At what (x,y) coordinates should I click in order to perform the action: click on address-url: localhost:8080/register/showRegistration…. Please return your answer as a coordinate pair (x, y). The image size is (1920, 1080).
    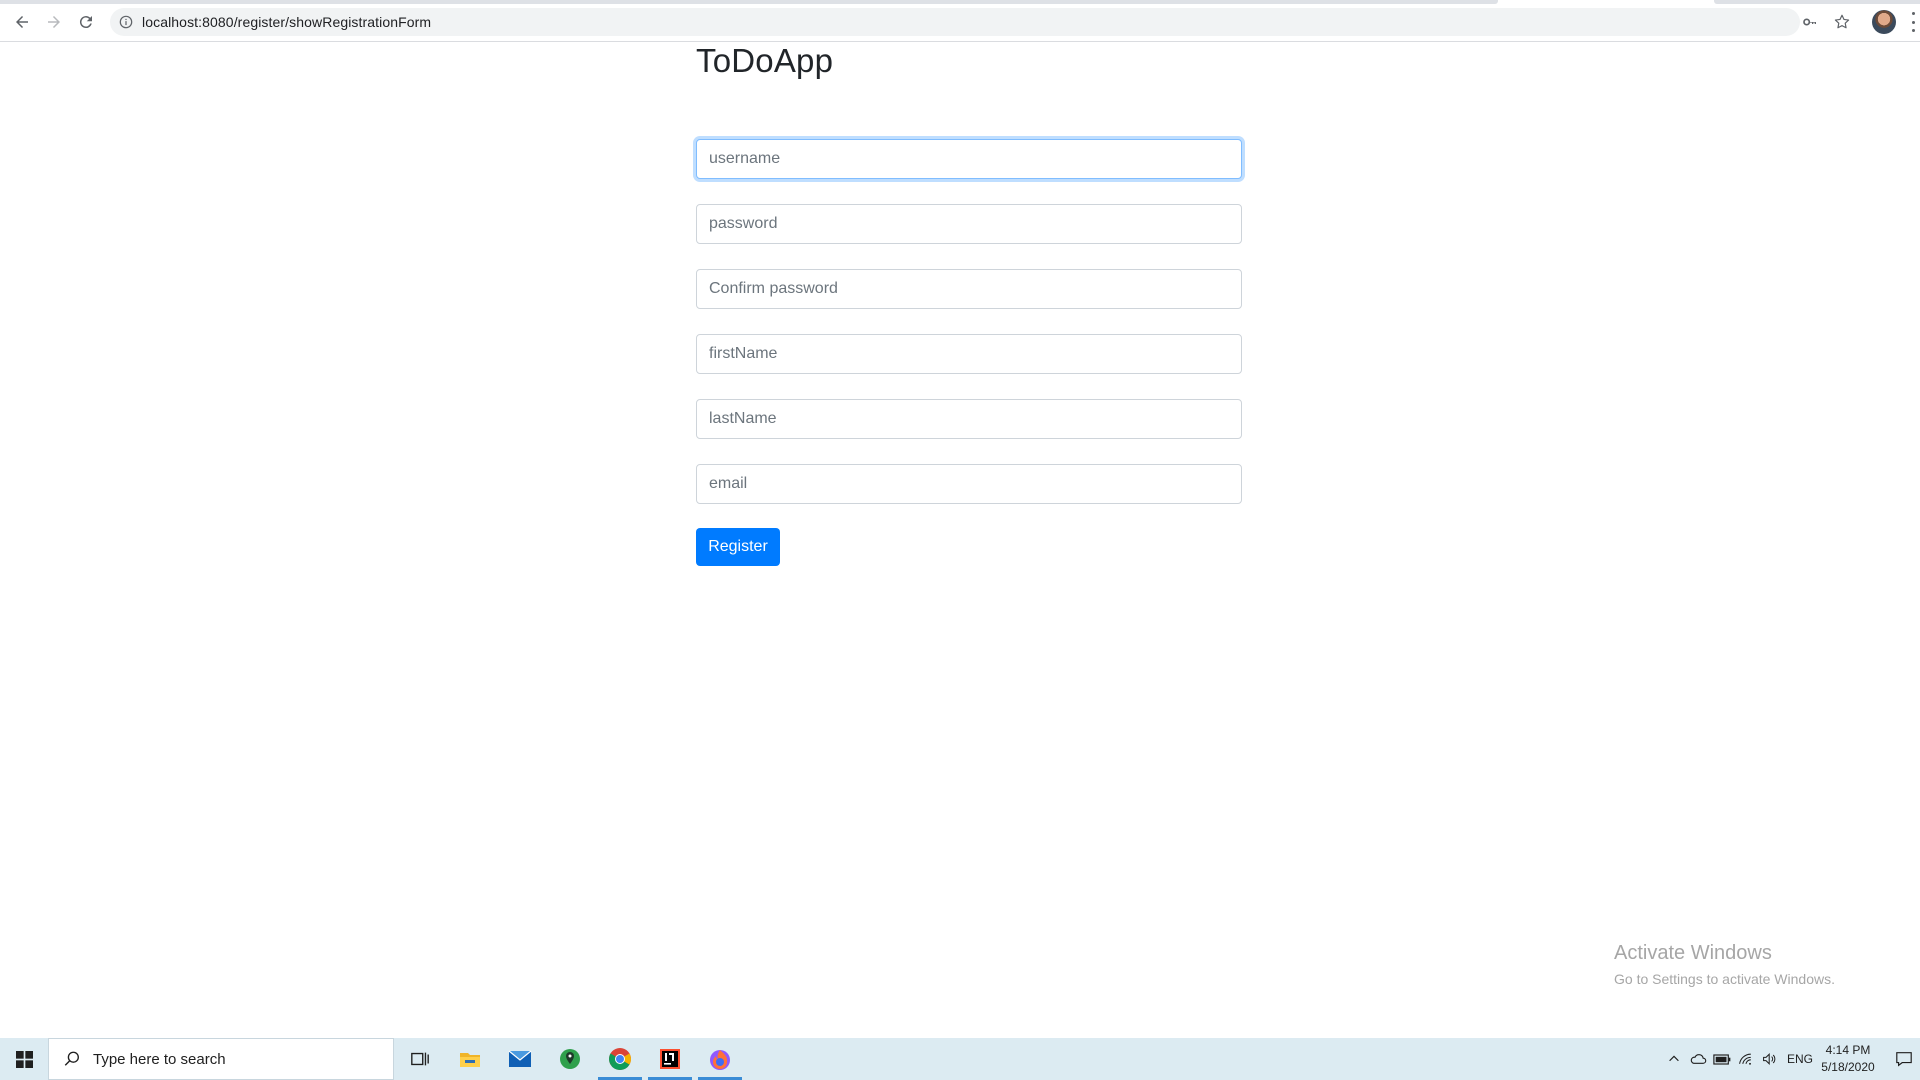
    Looking at the image, I should click on (287, 22).